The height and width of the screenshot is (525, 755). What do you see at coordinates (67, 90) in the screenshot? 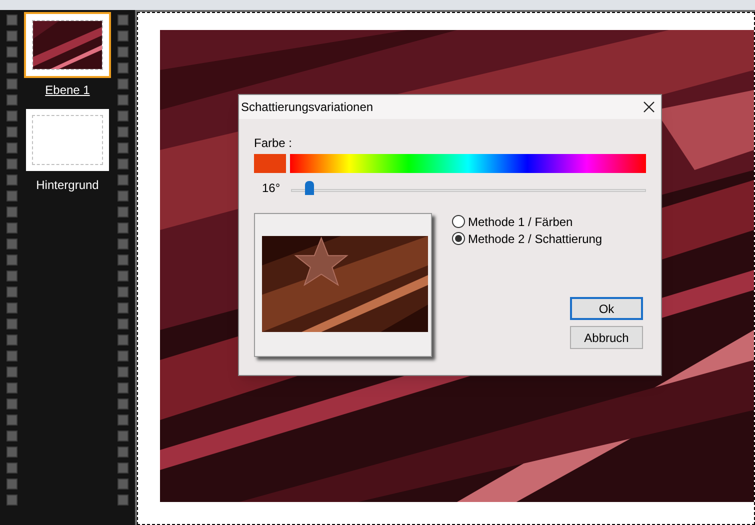
I see `layer-name: Ebene 1` at bounding box center [67, 90].